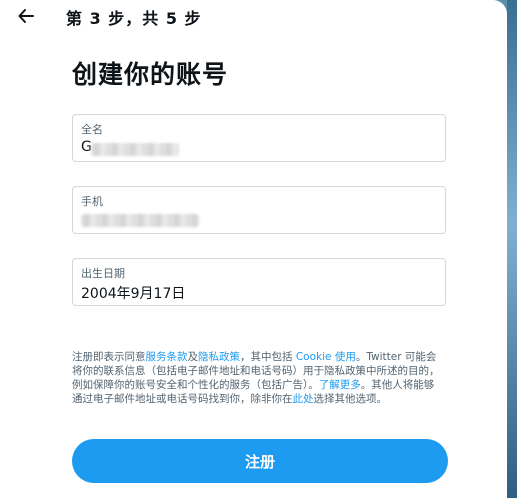  I want to click on learn-more-link: 了解更多, so click(340, 385).